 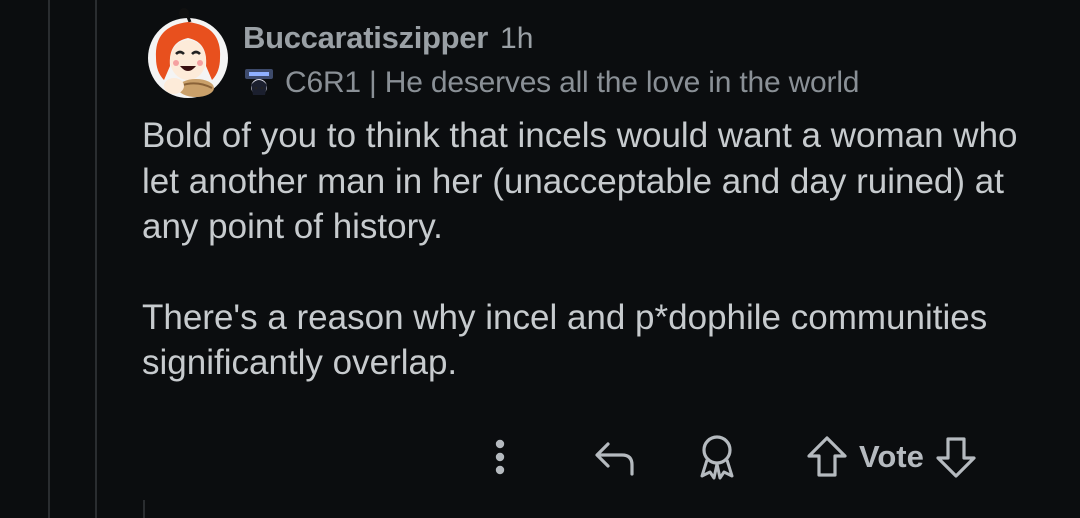 I want to click on comment-timestamp: 1h, so click(x=517, y=38).